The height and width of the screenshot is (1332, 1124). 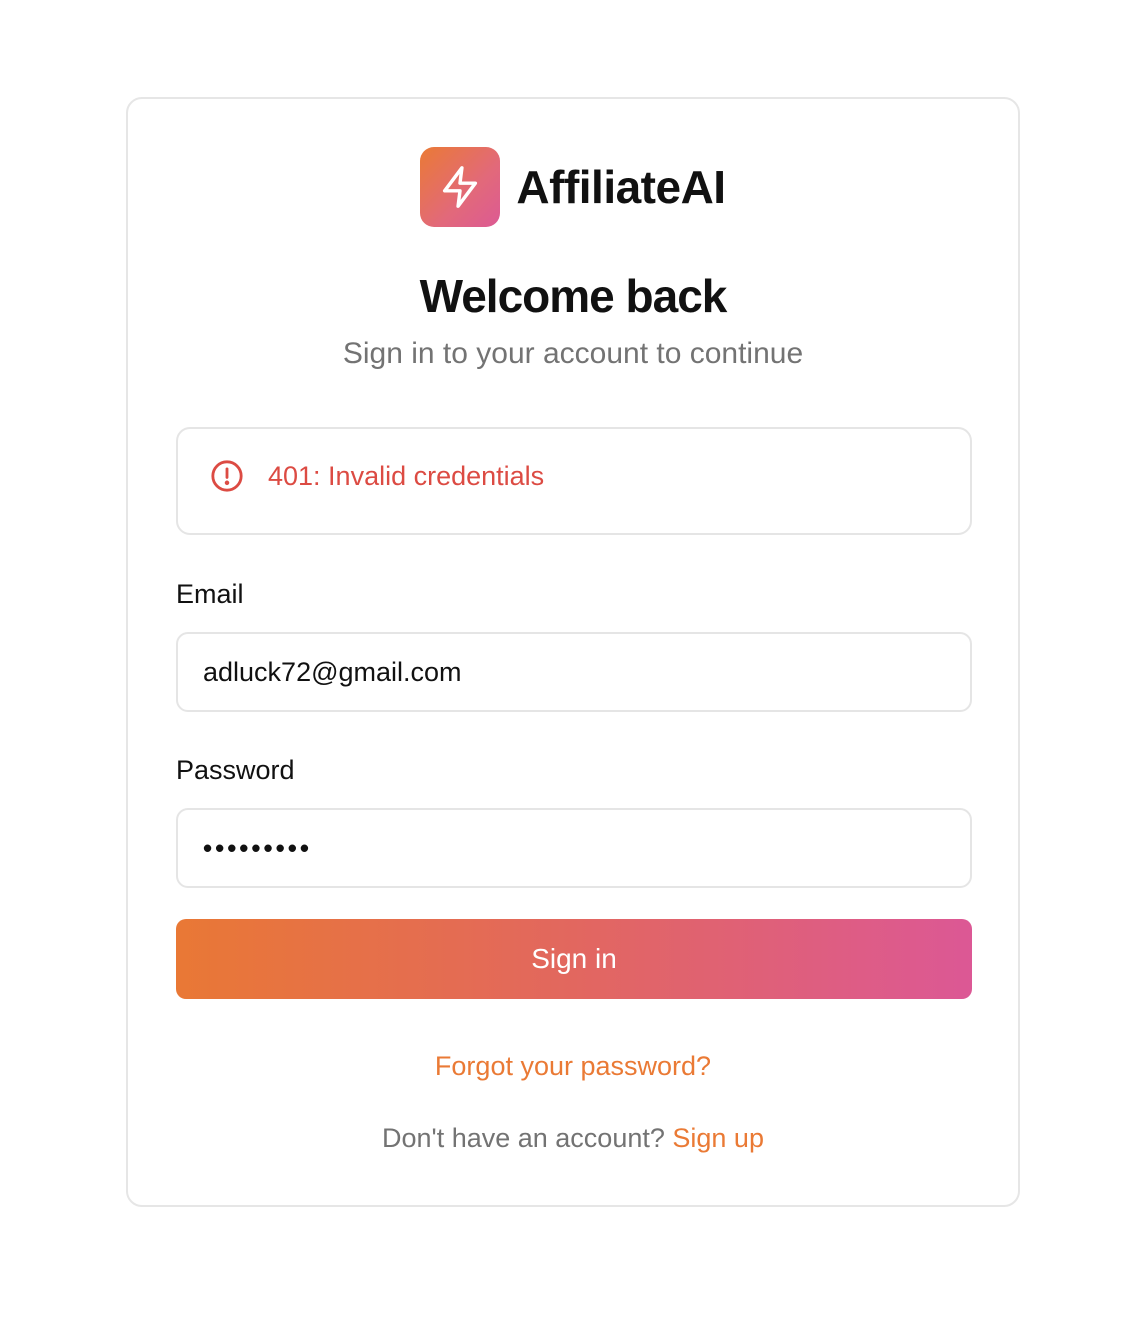 I want to click on signup-prompt: Don't have an account? Sign up, so click(x=573, y=1138).